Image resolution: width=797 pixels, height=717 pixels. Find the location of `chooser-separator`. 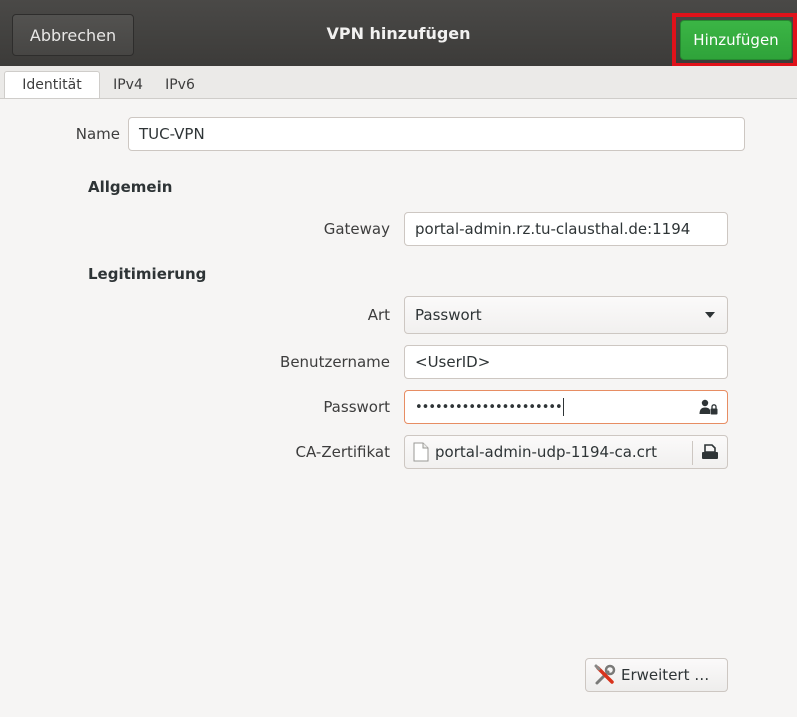

chooser-separator is located at coordinates (692, 453).